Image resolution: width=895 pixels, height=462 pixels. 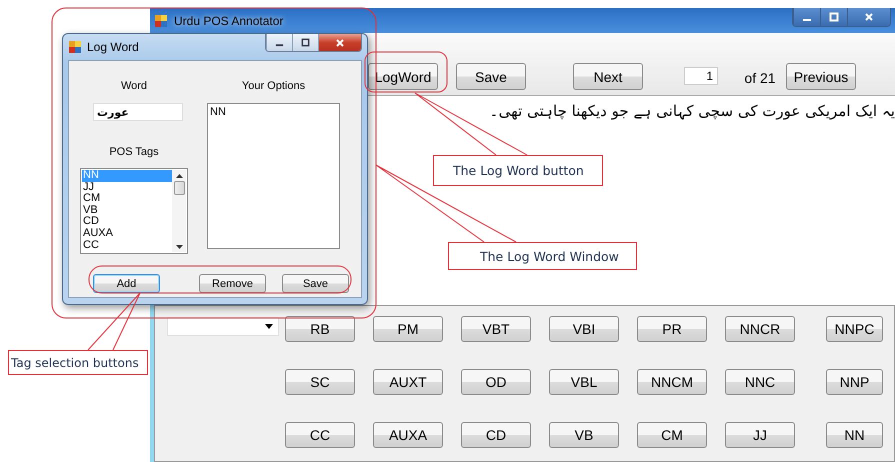 What do you see at coordinates (320, 382) in the screenshot?
I see `tag-button: SC` at bounding box center [320, 382].